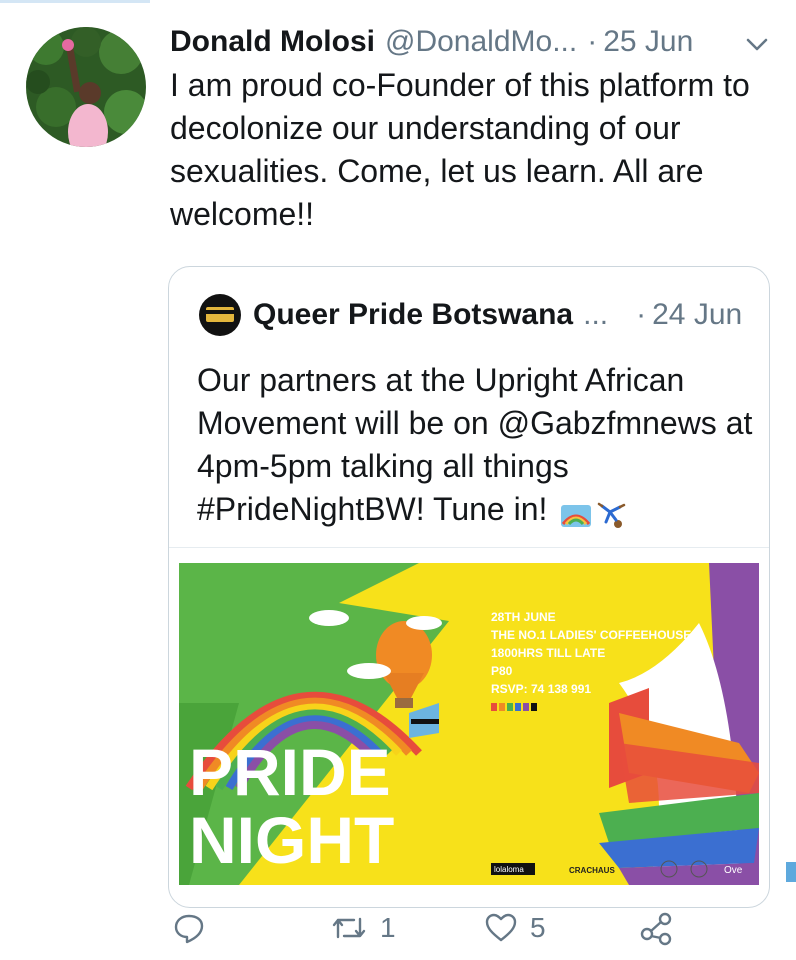  I want to click on chevron-down-icon, so click(757, 44).